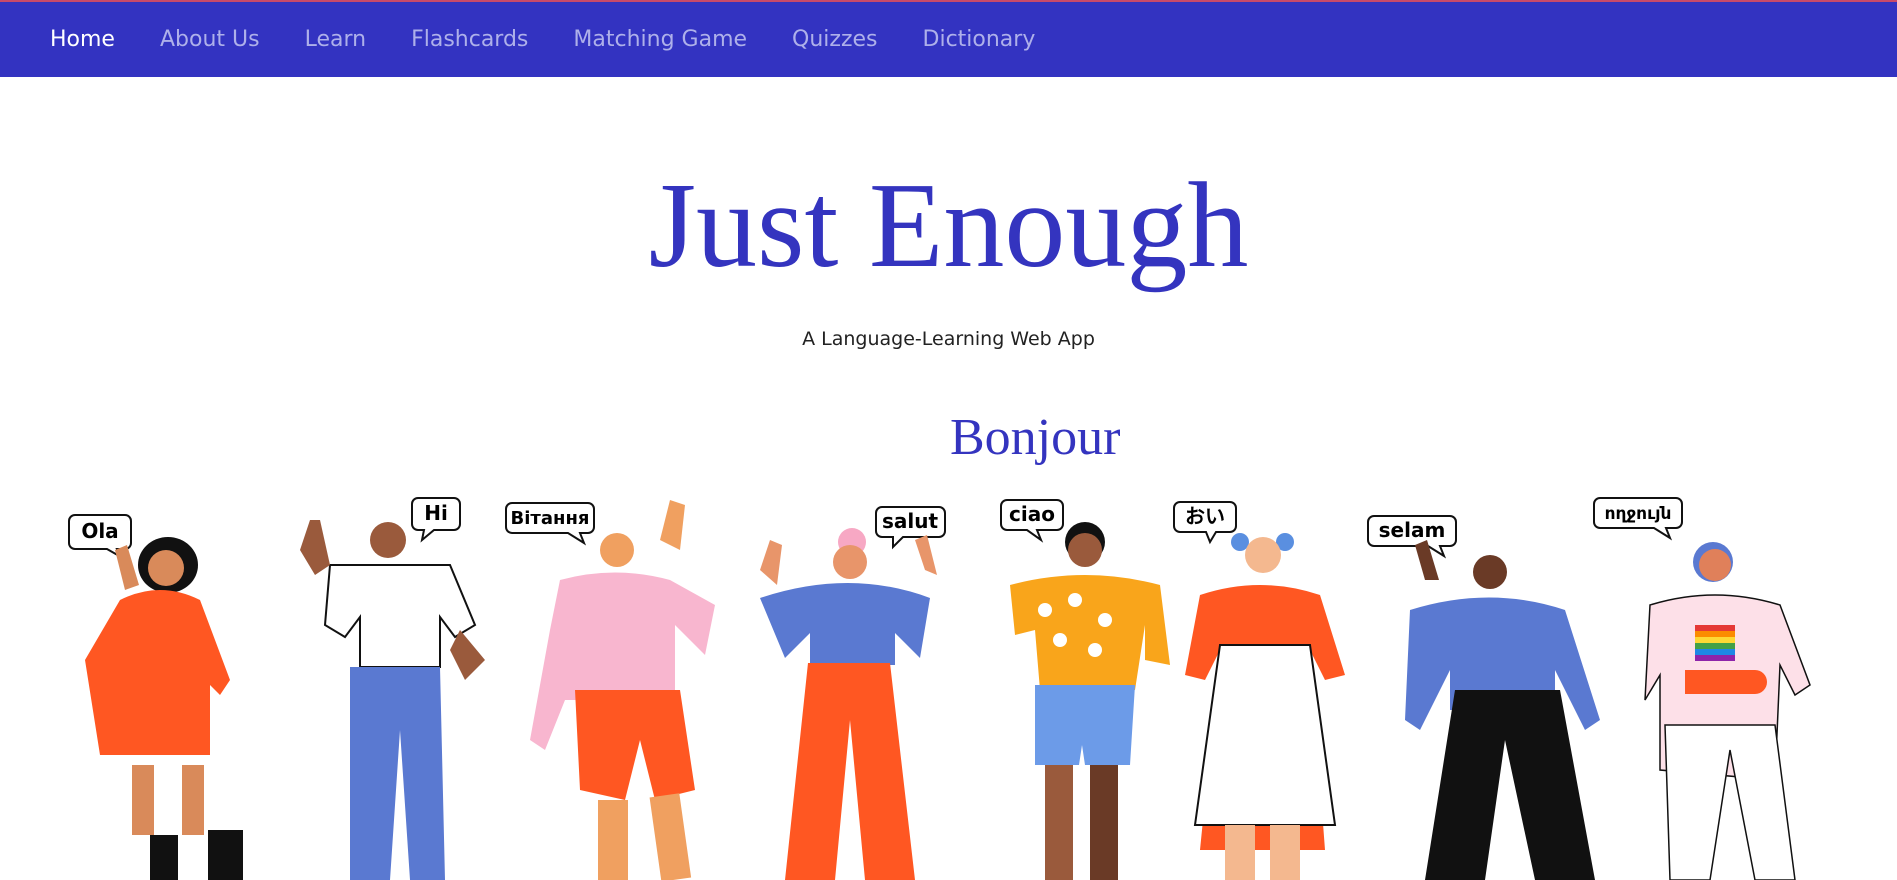 Image resolution: width=1897 pixels, height=880 pixels. Describe the element at coordinates (469, 39) in the screenshot. I see `nav-flashcards-link: Flashcards` at that location.